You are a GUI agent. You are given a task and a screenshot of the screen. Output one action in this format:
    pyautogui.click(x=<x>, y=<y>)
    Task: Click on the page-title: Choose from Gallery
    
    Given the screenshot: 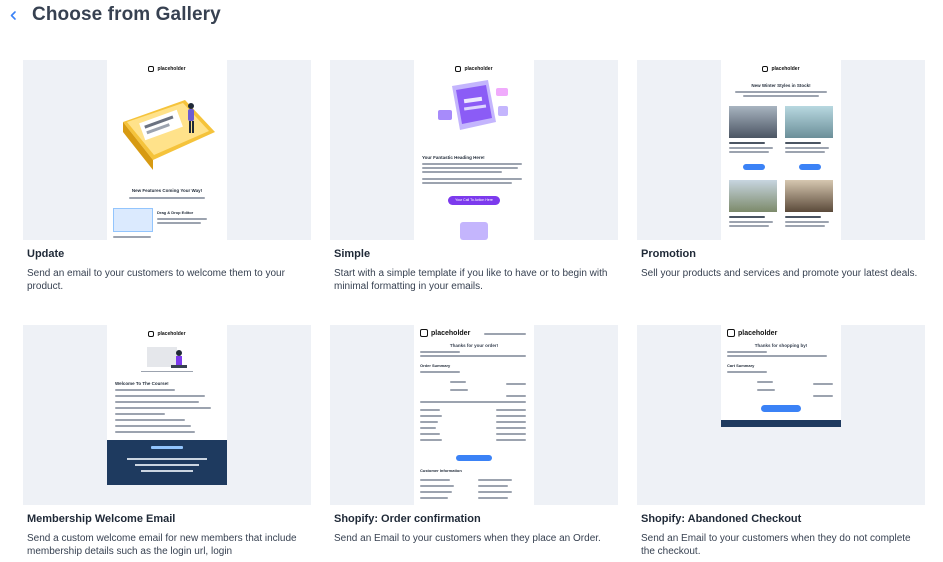 What is the action you would take?
    pyautogui.click(x=126, y=14)
    